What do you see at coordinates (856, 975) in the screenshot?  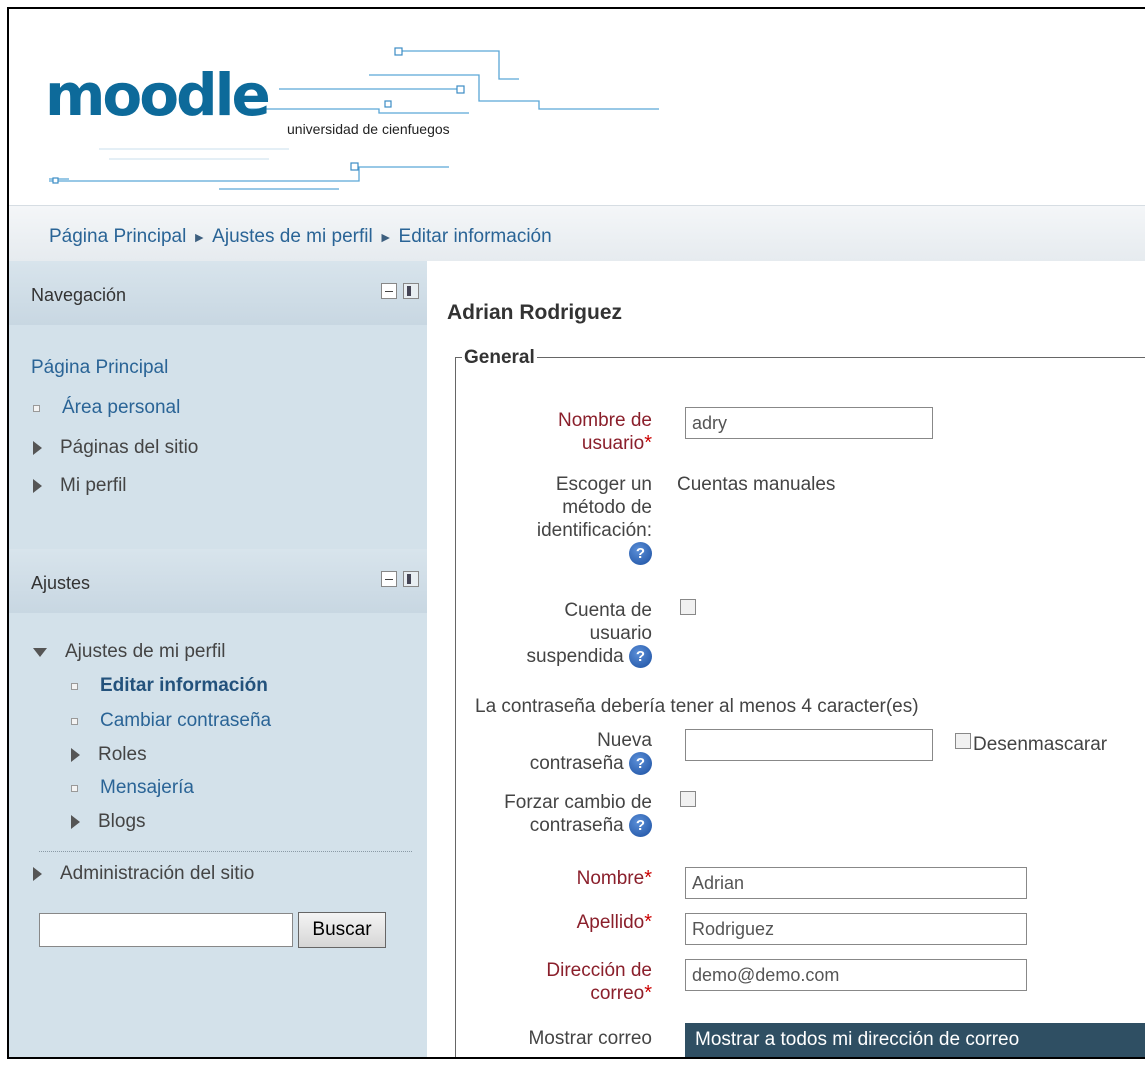 I see `email-field: demo@demo.com` at bounding box center [856, 975].